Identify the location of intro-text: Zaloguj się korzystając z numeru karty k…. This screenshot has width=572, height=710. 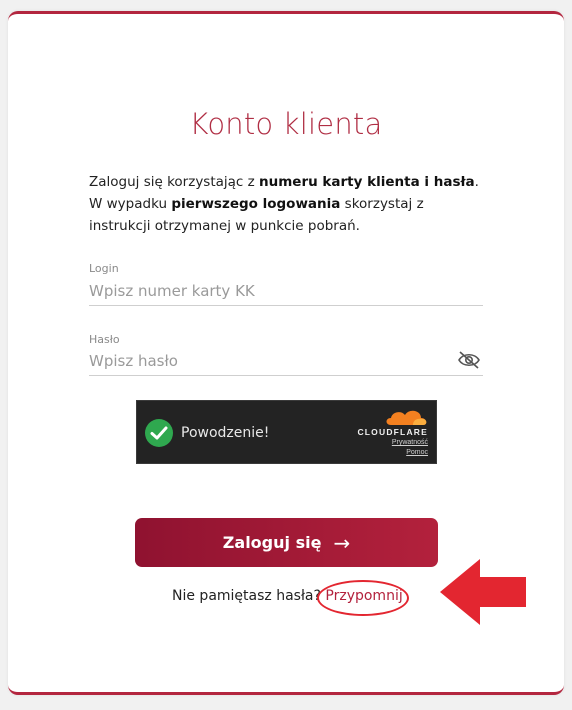
(289, 204).